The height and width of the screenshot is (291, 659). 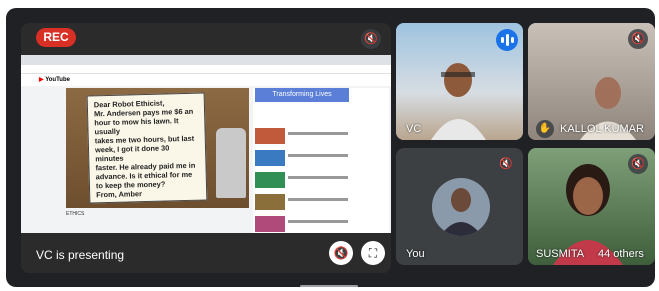 I want to click on browser-tab-bar, so click(x=206, y=60).